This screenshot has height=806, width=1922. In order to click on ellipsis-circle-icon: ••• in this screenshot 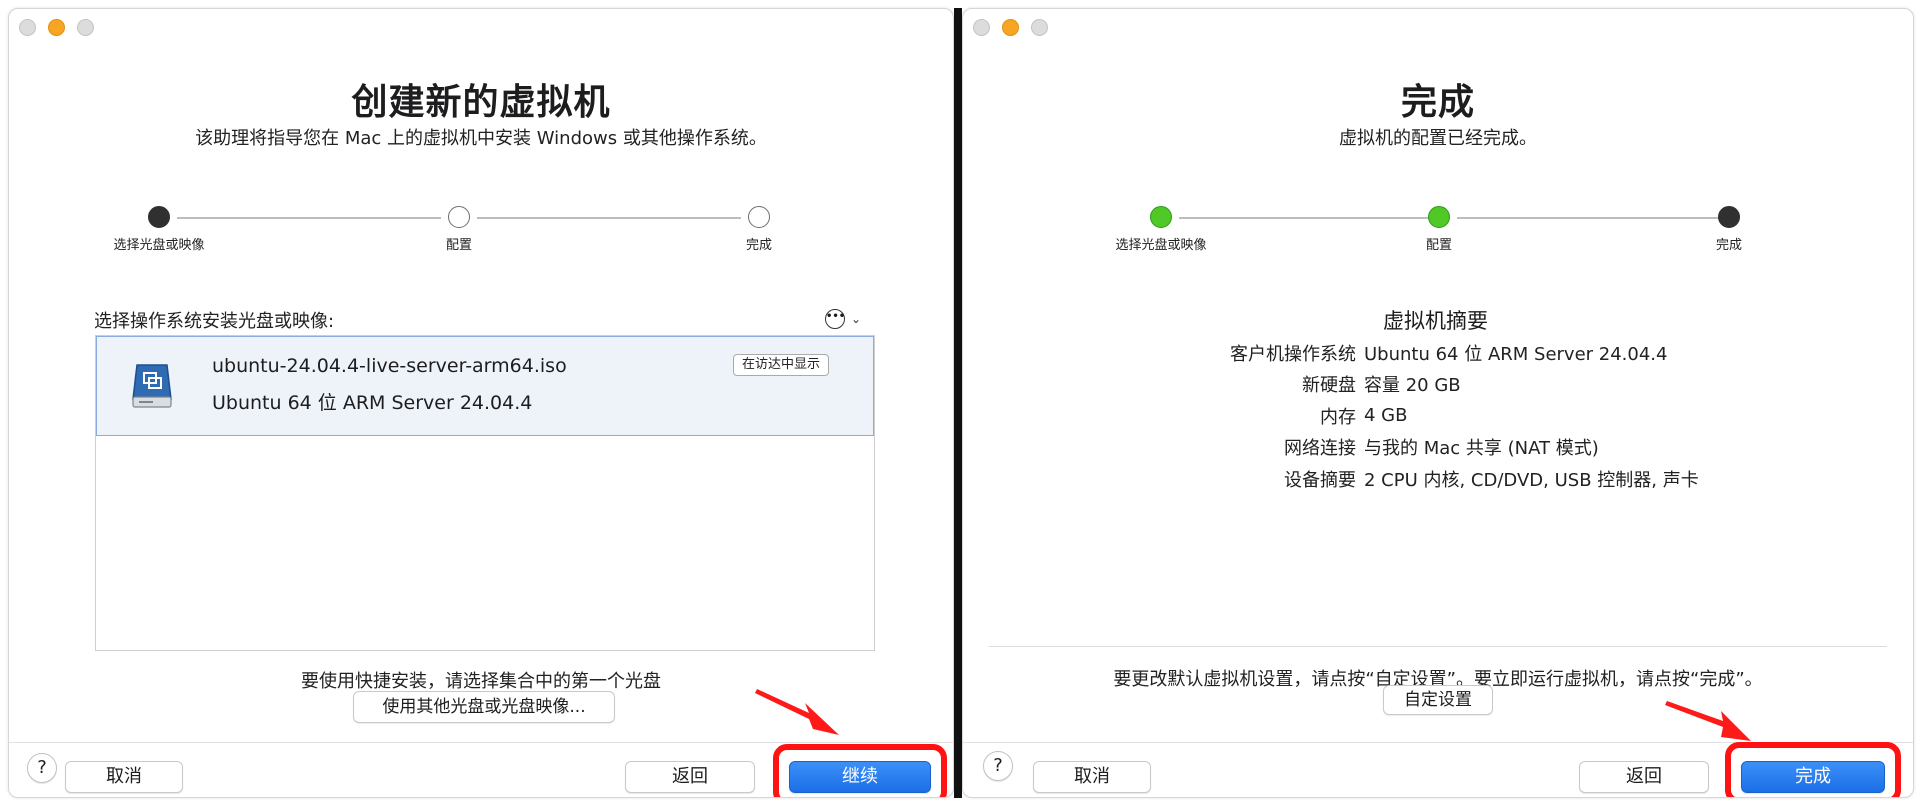, I will do `click(835, 319)`.